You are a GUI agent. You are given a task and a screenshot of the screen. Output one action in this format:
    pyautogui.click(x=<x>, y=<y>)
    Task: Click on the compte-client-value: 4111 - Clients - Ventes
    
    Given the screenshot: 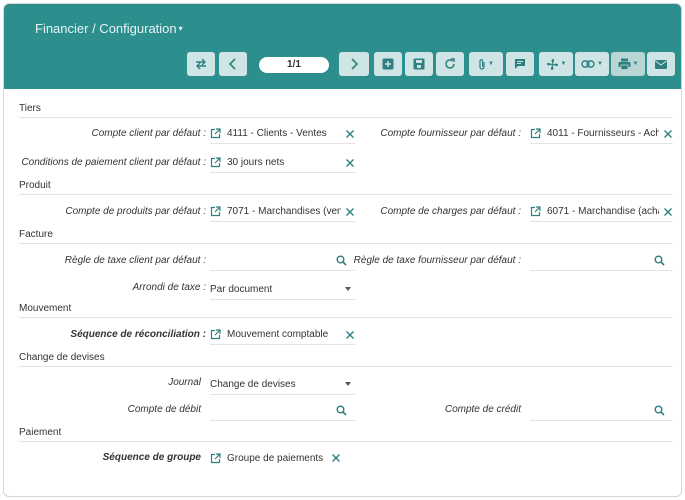 What is the action you would take?
    pyautogui.click(x=277, y=133)
    